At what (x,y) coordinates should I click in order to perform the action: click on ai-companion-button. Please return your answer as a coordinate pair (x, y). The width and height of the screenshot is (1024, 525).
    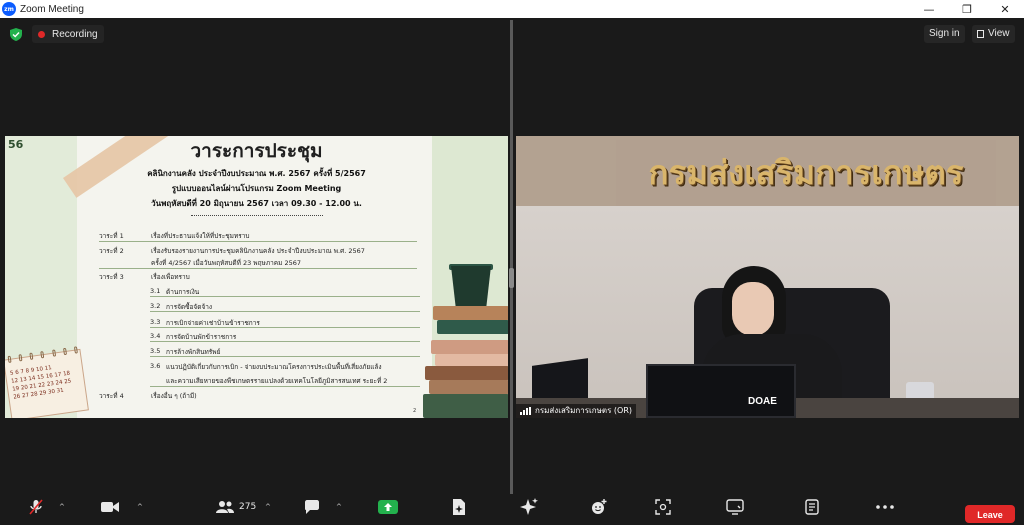
    Looking at the image, I should click on (529, 507).